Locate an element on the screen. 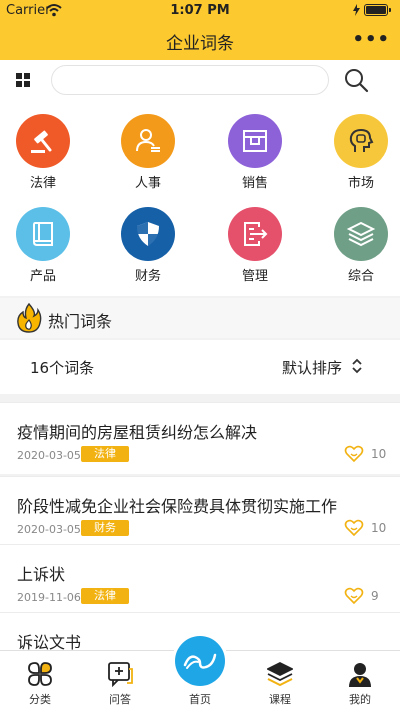 The image size is (400, 710). item-date: 2019-11-06 is located at coordinates (49, 597).